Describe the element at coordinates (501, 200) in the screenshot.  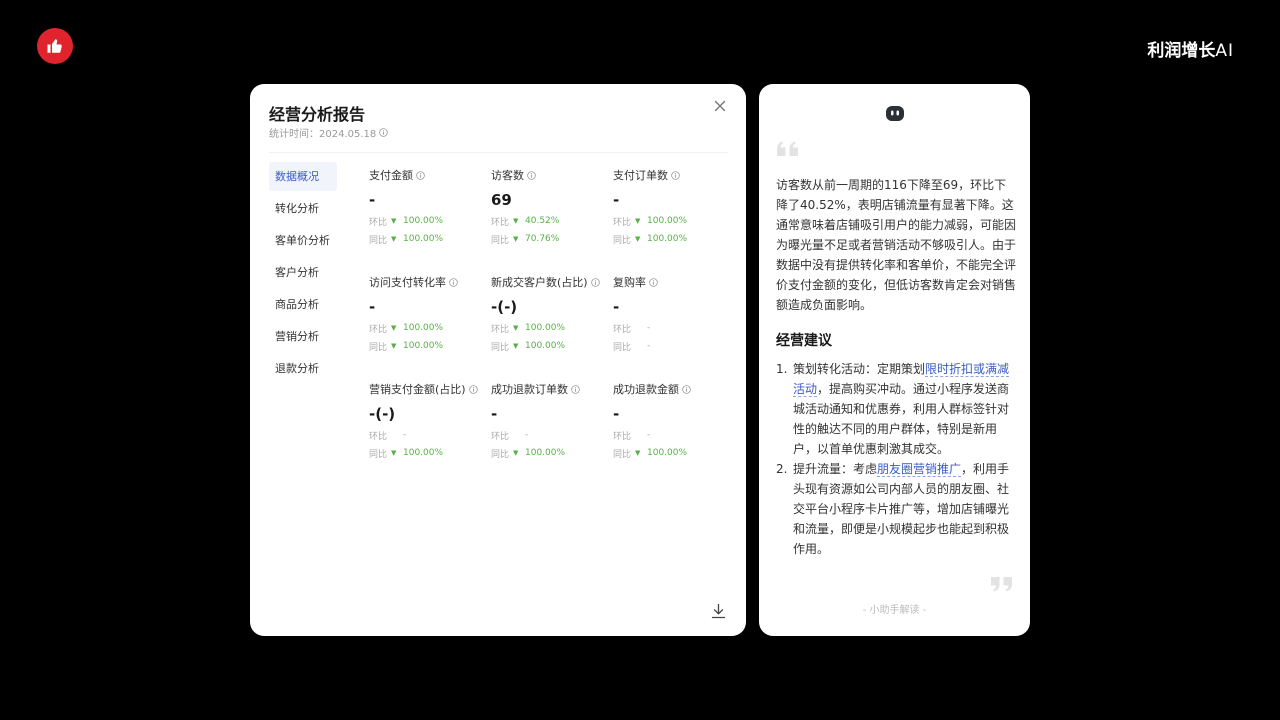
I see `metric-value: 69` at that location.